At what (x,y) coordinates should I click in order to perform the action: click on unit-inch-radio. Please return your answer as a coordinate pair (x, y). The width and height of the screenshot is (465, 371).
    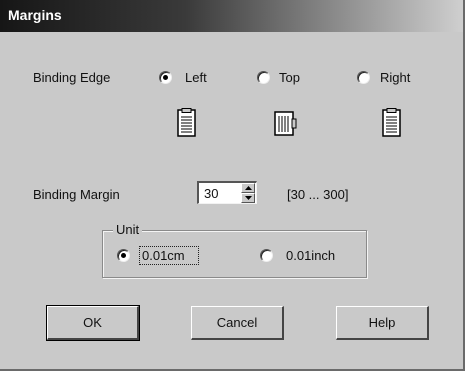
    Looking at the image, I should click on (266, 255).